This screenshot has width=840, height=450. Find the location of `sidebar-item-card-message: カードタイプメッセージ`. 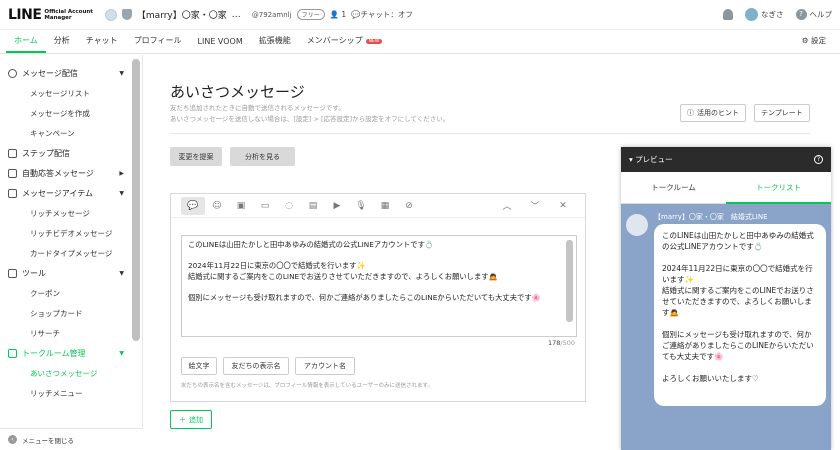

sidebar-item-card-message: カードタイプメッセージ is located at coordinates (71, 253).